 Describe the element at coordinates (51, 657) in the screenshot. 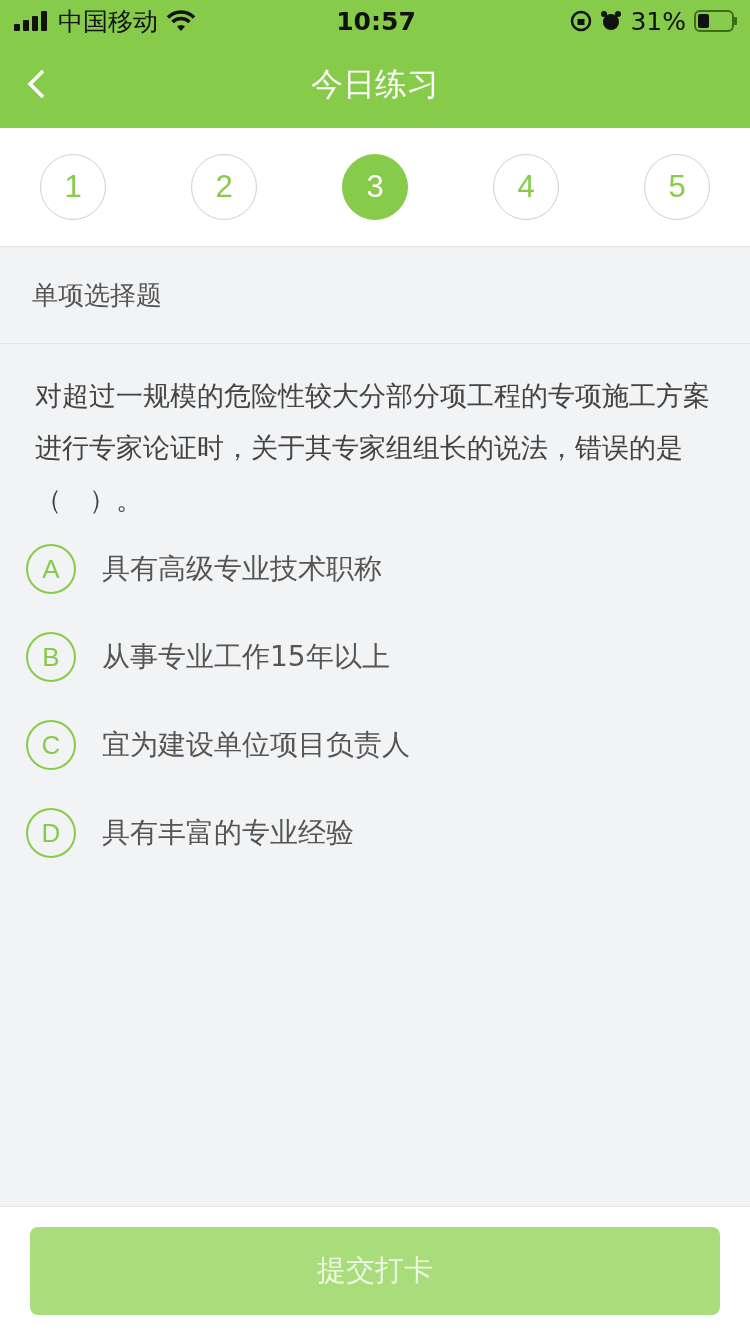

I see `option-radio: B` at that location.